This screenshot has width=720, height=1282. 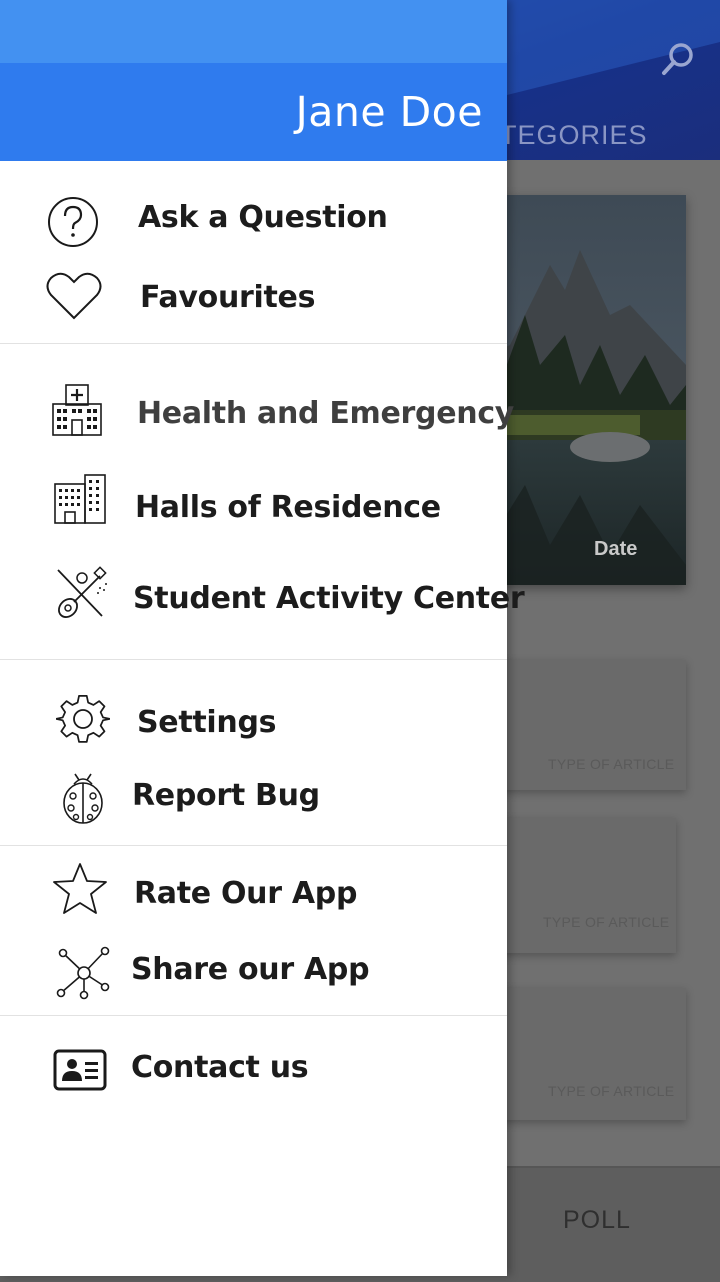 I want to click on share-icon, so click(x=84, y=975).